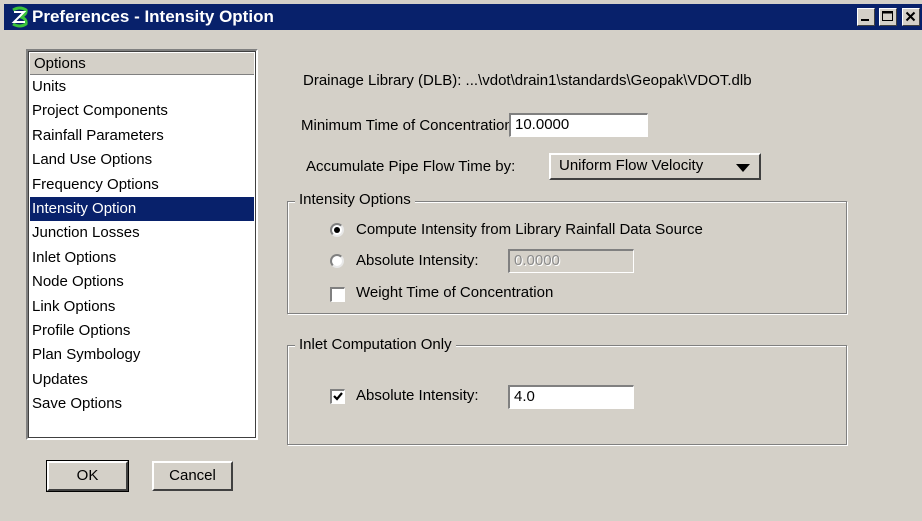 This screenshot has height=521, width=922. What do you see at coordinates (142, 209) in the screenshot?
I see `options-list-item: Intensity Option` at bounding box center [142, 209].